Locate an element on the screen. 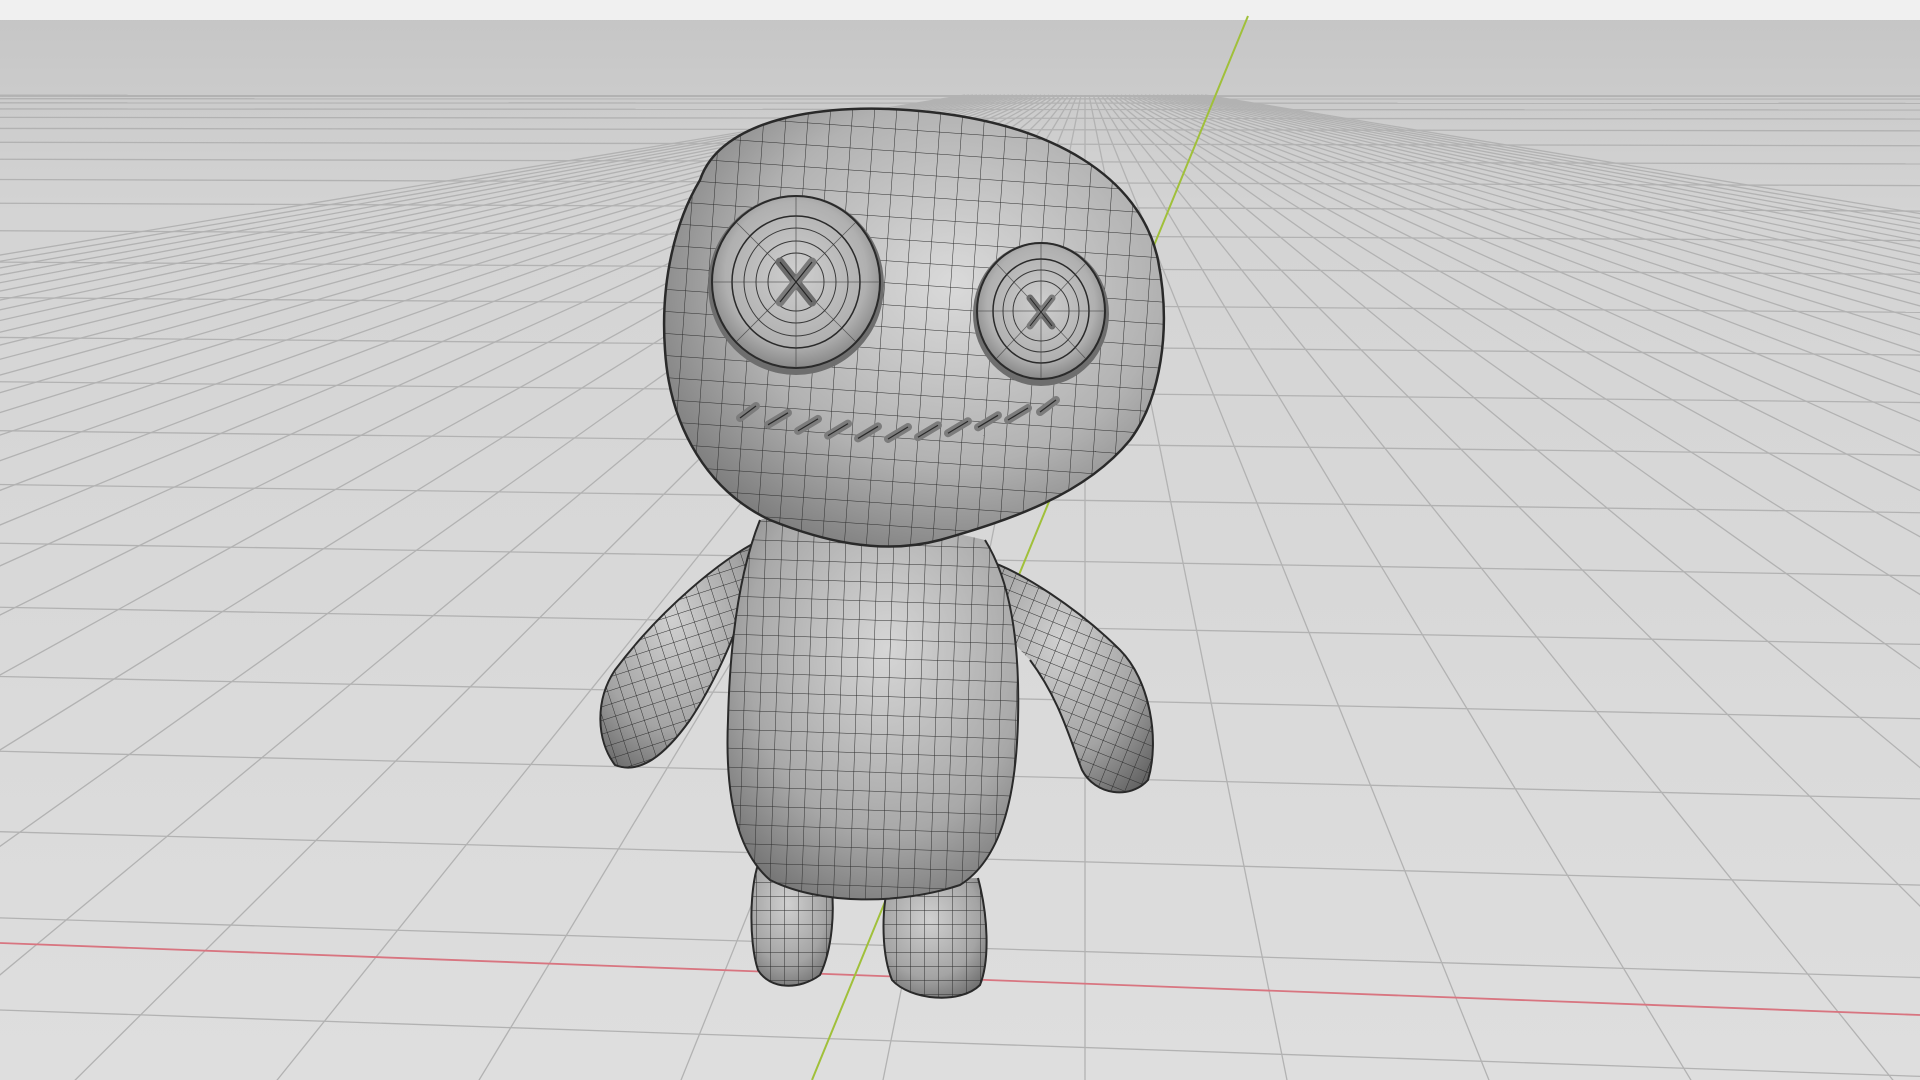 This screenshot has width=1920, height=1080. right-eye-button is located at coordinates (1041, 314).